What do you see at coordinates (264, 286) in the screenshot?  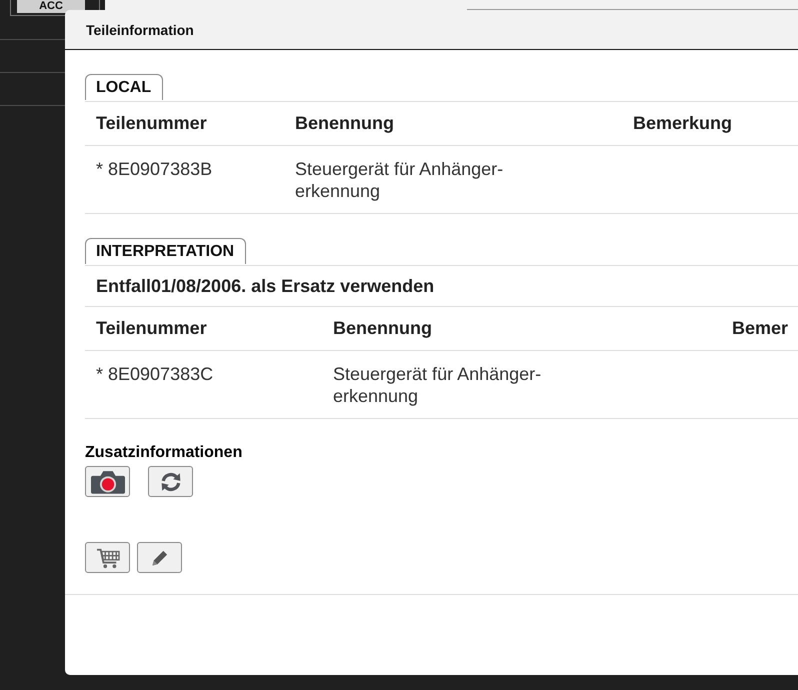 I see `replacement-note: Entfall01/08/2006. als Ersatz verwenden` at bounding box center [264, 286].